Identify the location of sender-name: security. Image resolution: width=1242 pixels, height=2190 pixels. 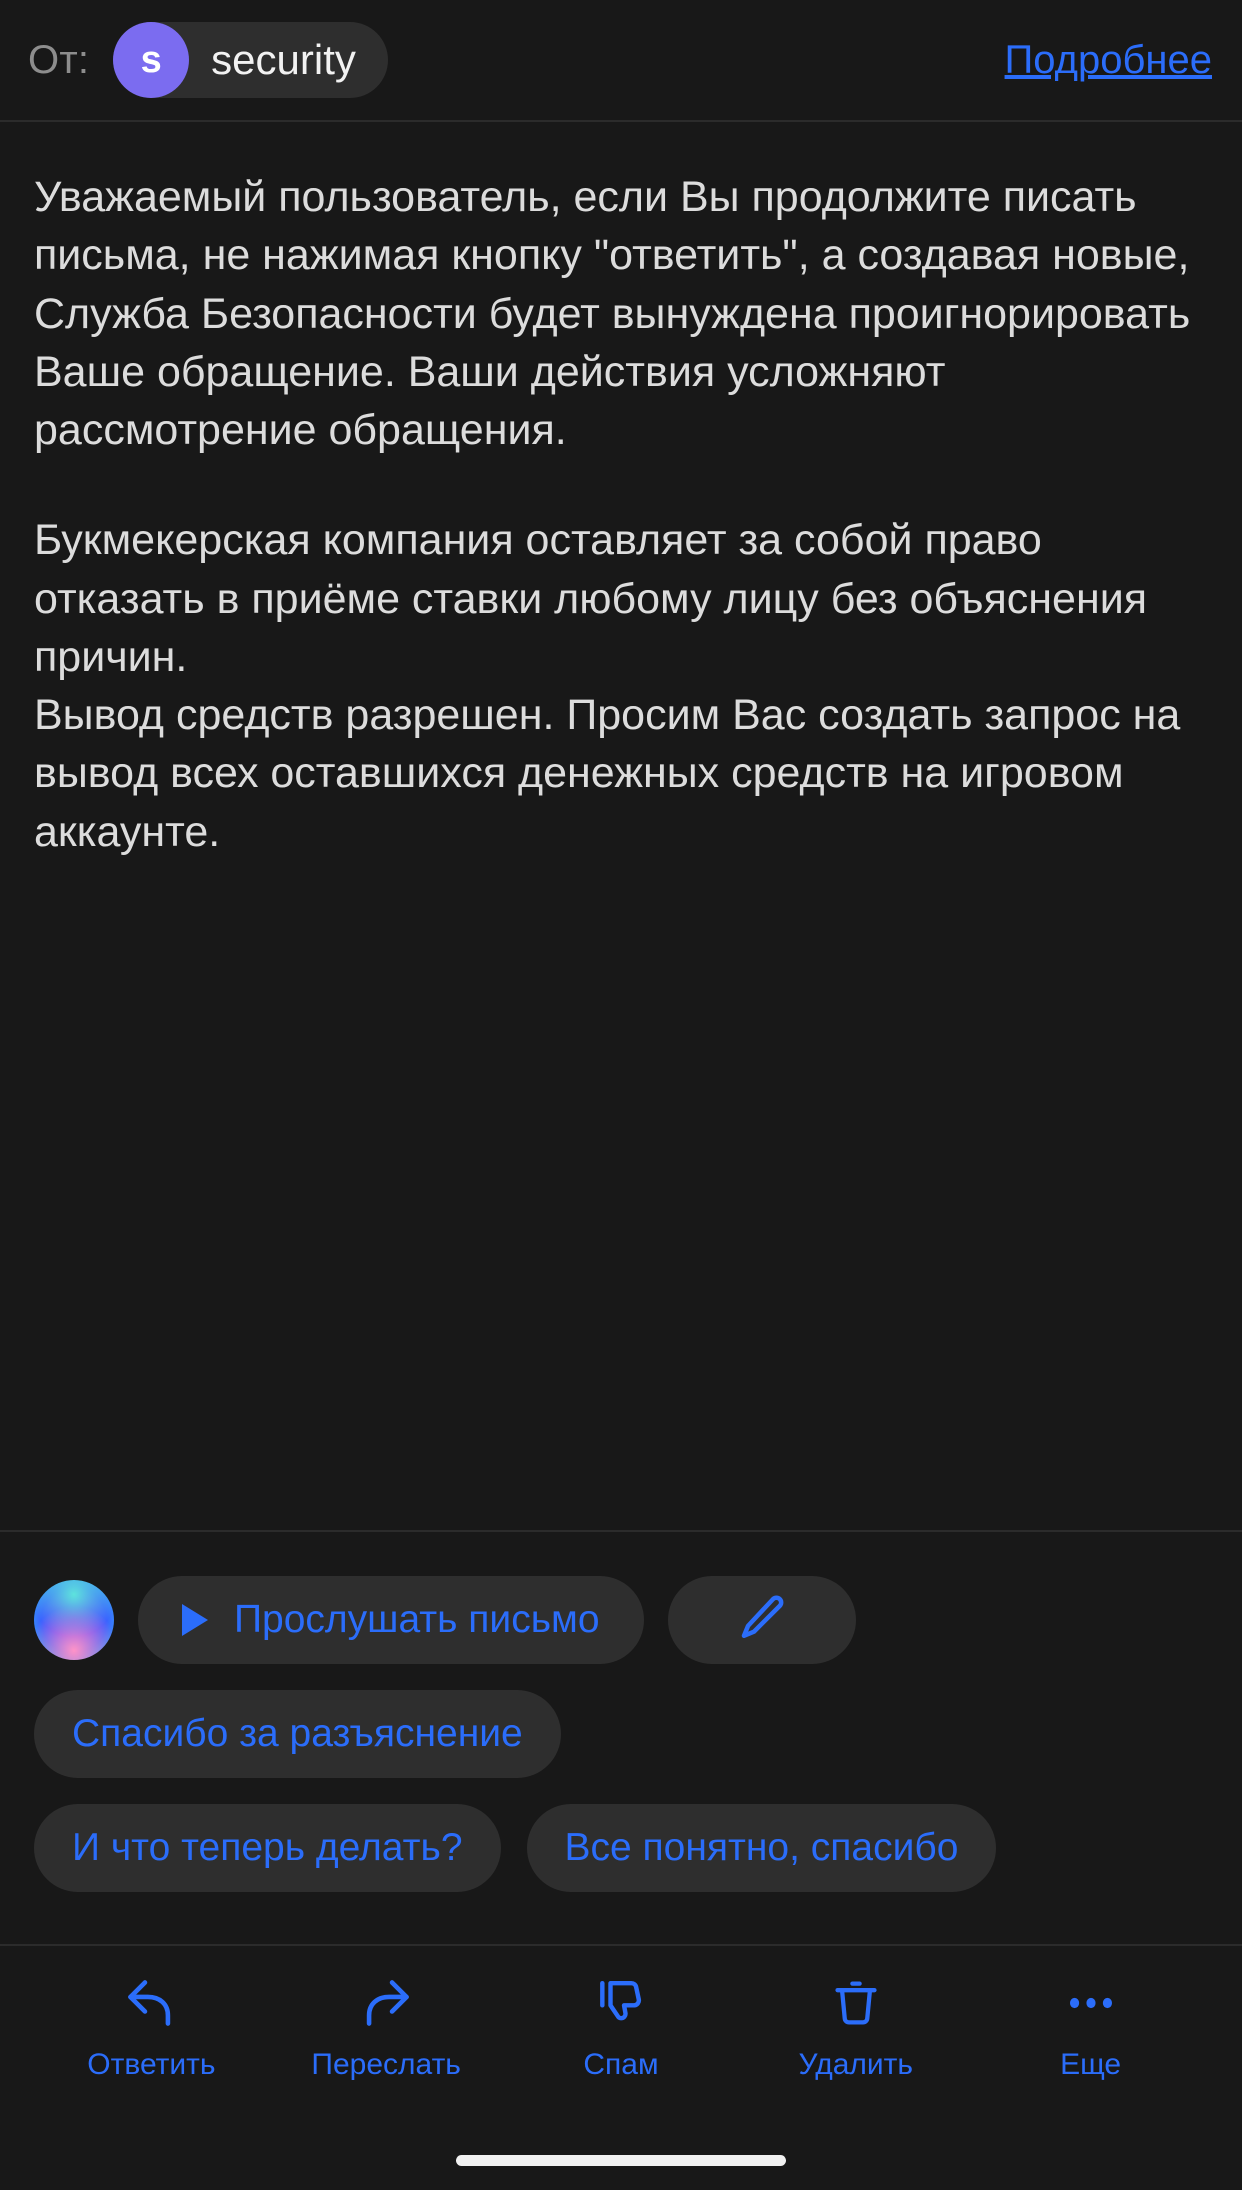
(283, 59).